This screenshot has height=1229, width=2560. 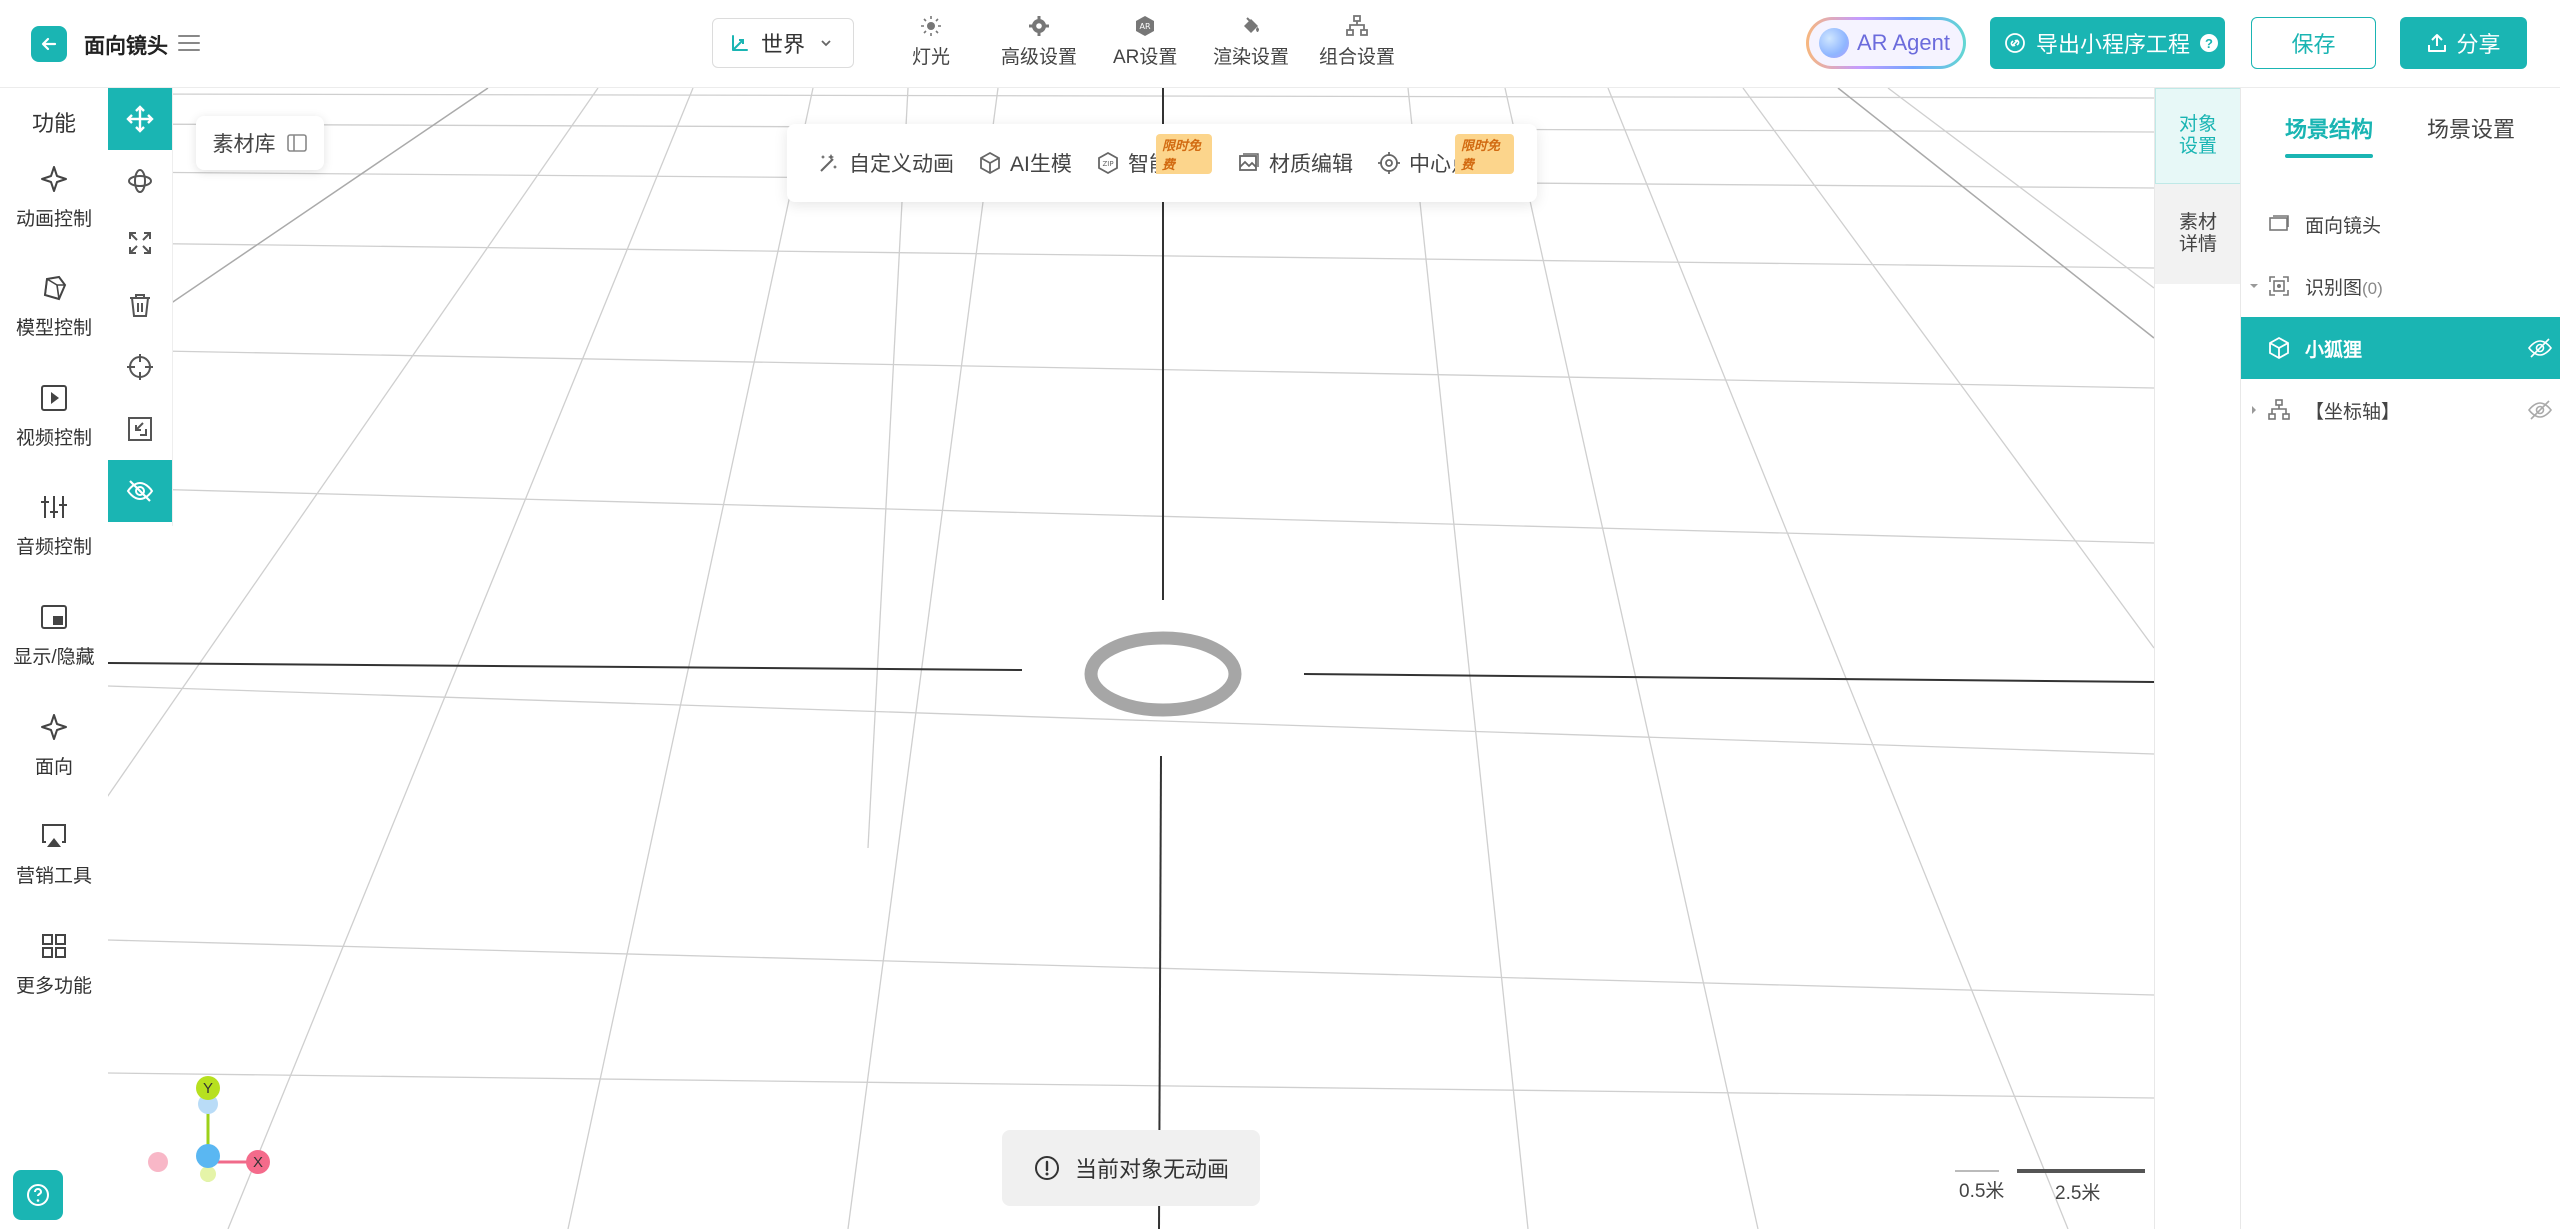 What do you see at coordinates (1039, 26) in the screenshot?
I see `gear-icon` at bounding box center [1039, 26].